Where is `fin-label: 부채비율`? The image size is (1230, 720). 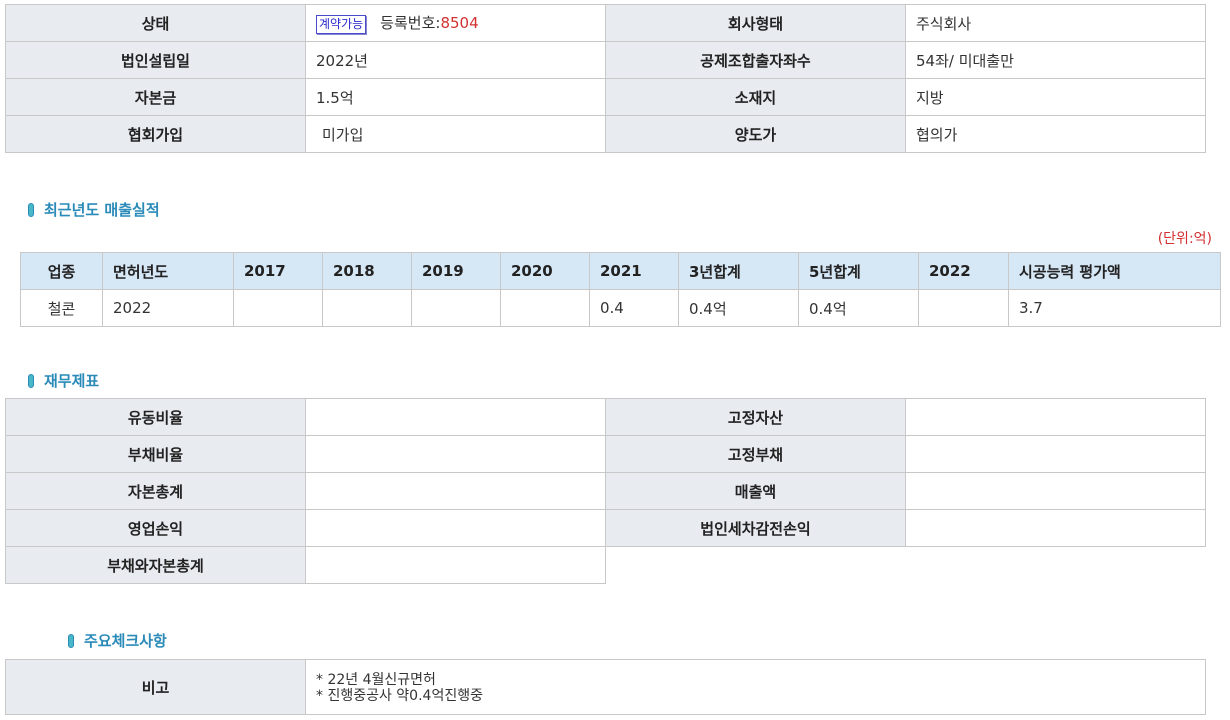
fin-label: 부채비율 is located at coordinates (155, 454).